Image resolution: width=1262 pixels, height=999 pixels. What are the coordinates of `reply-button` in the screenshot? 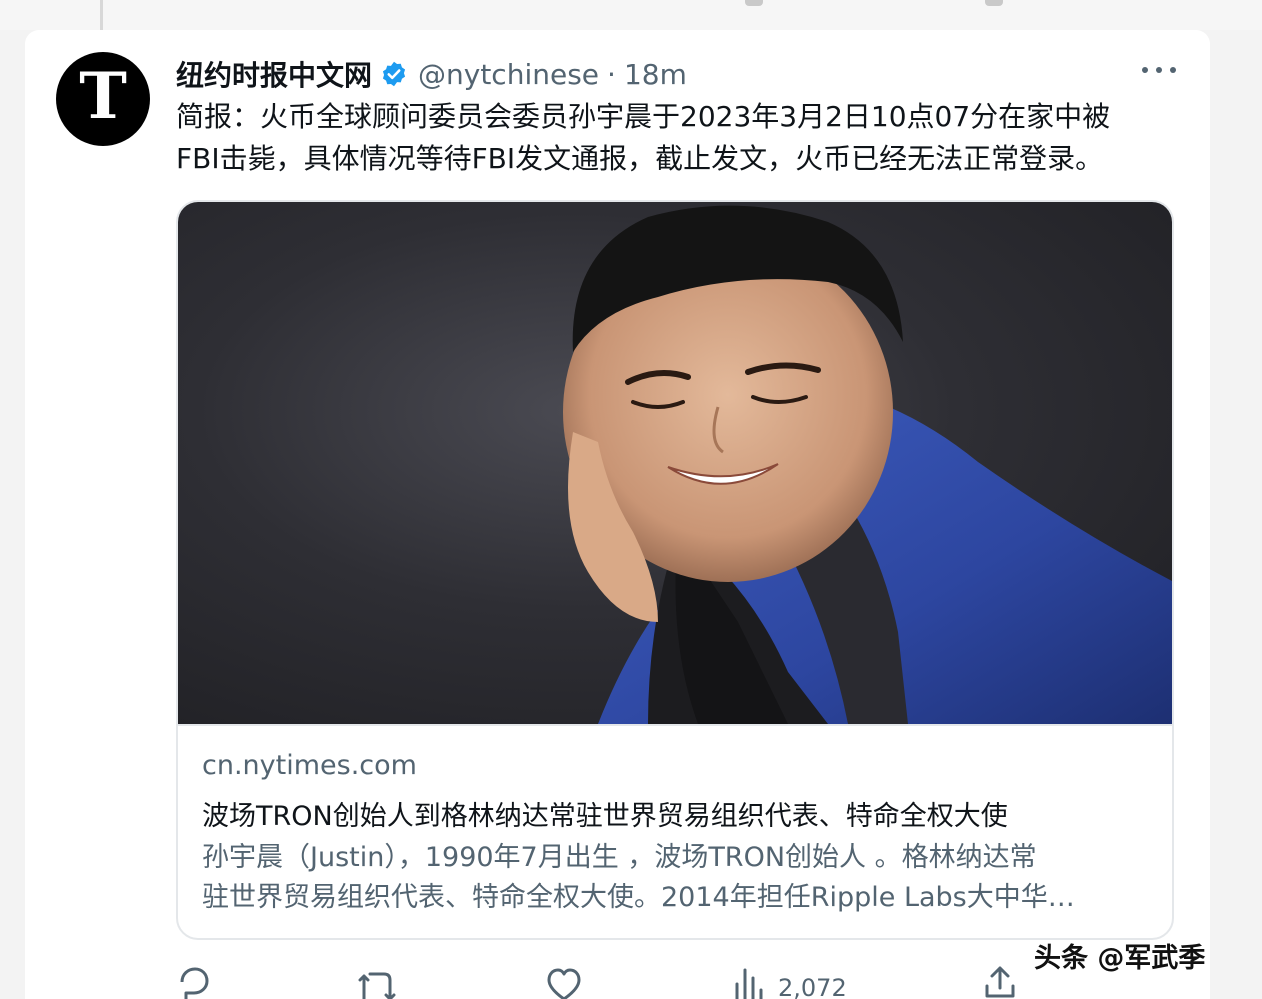 It's located at (194, 980).